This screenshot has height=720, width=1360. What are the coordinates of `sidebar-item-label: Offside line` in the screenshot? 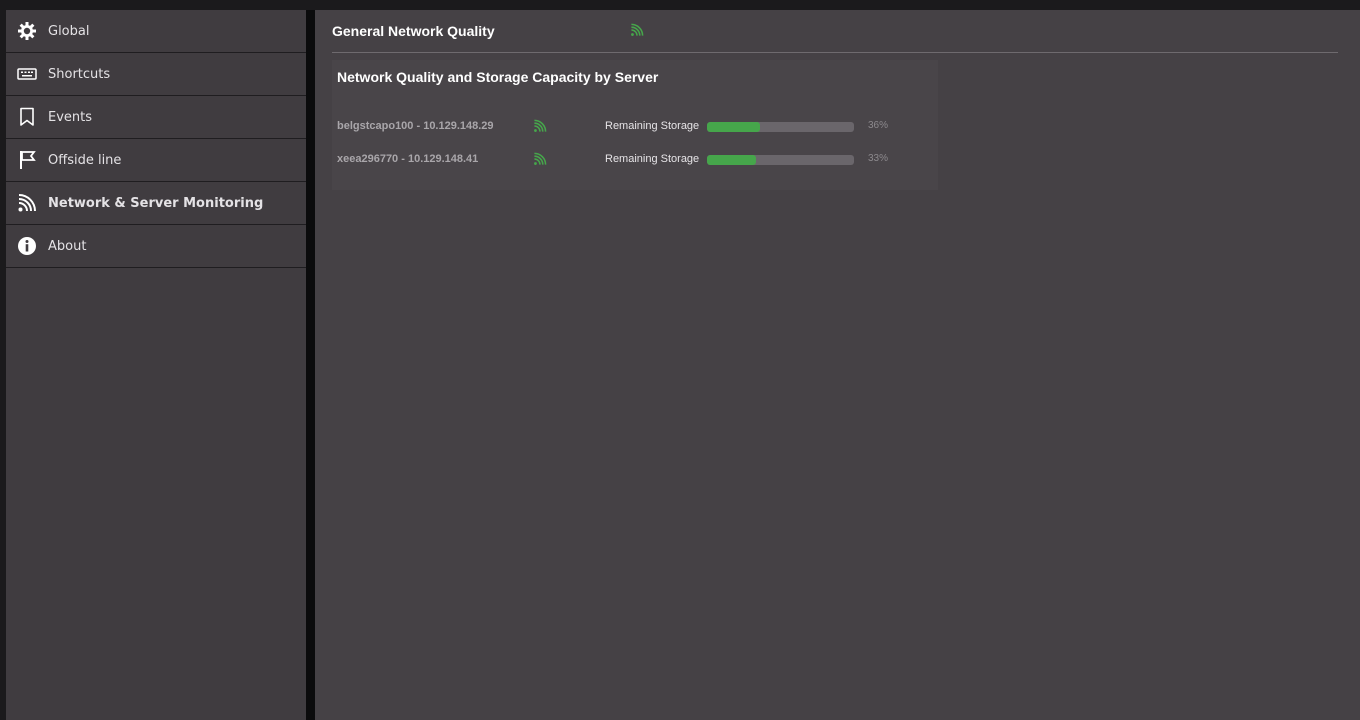 It's located at (85, 160).